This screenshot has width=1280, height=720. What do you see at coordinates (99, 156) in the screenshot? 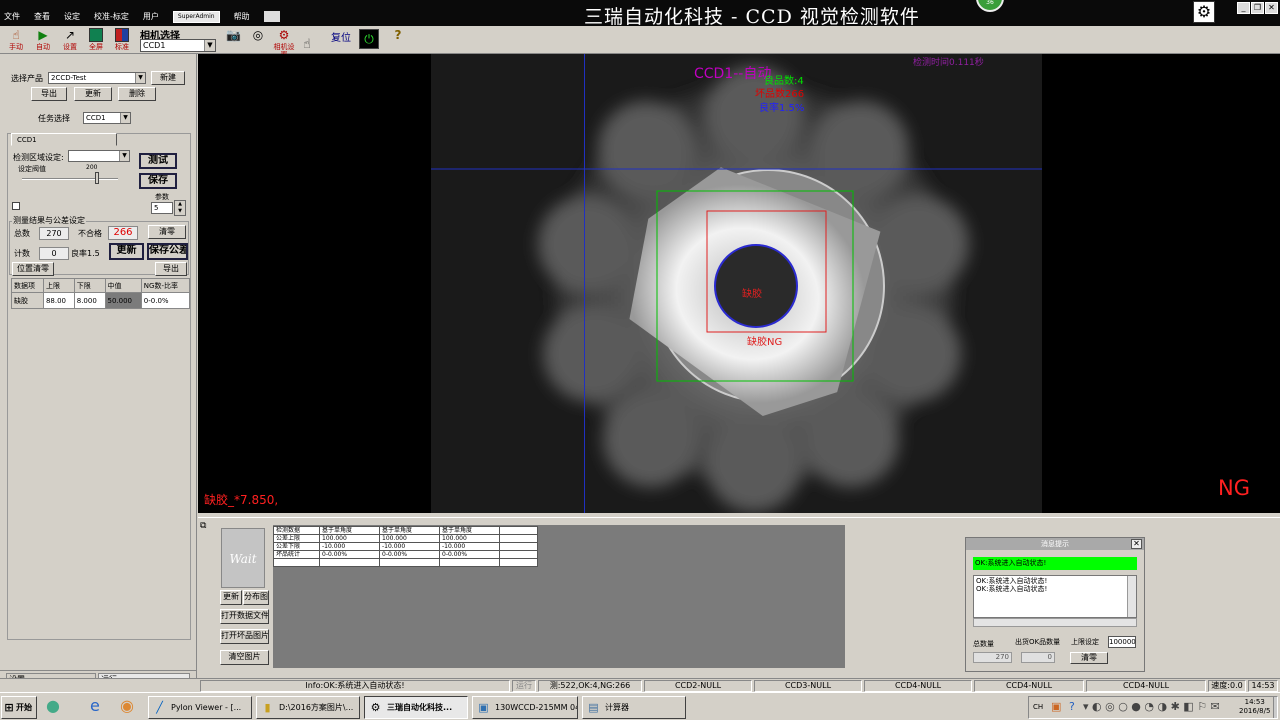
I see `region-select: ▼` at bounding box center [99, 156].